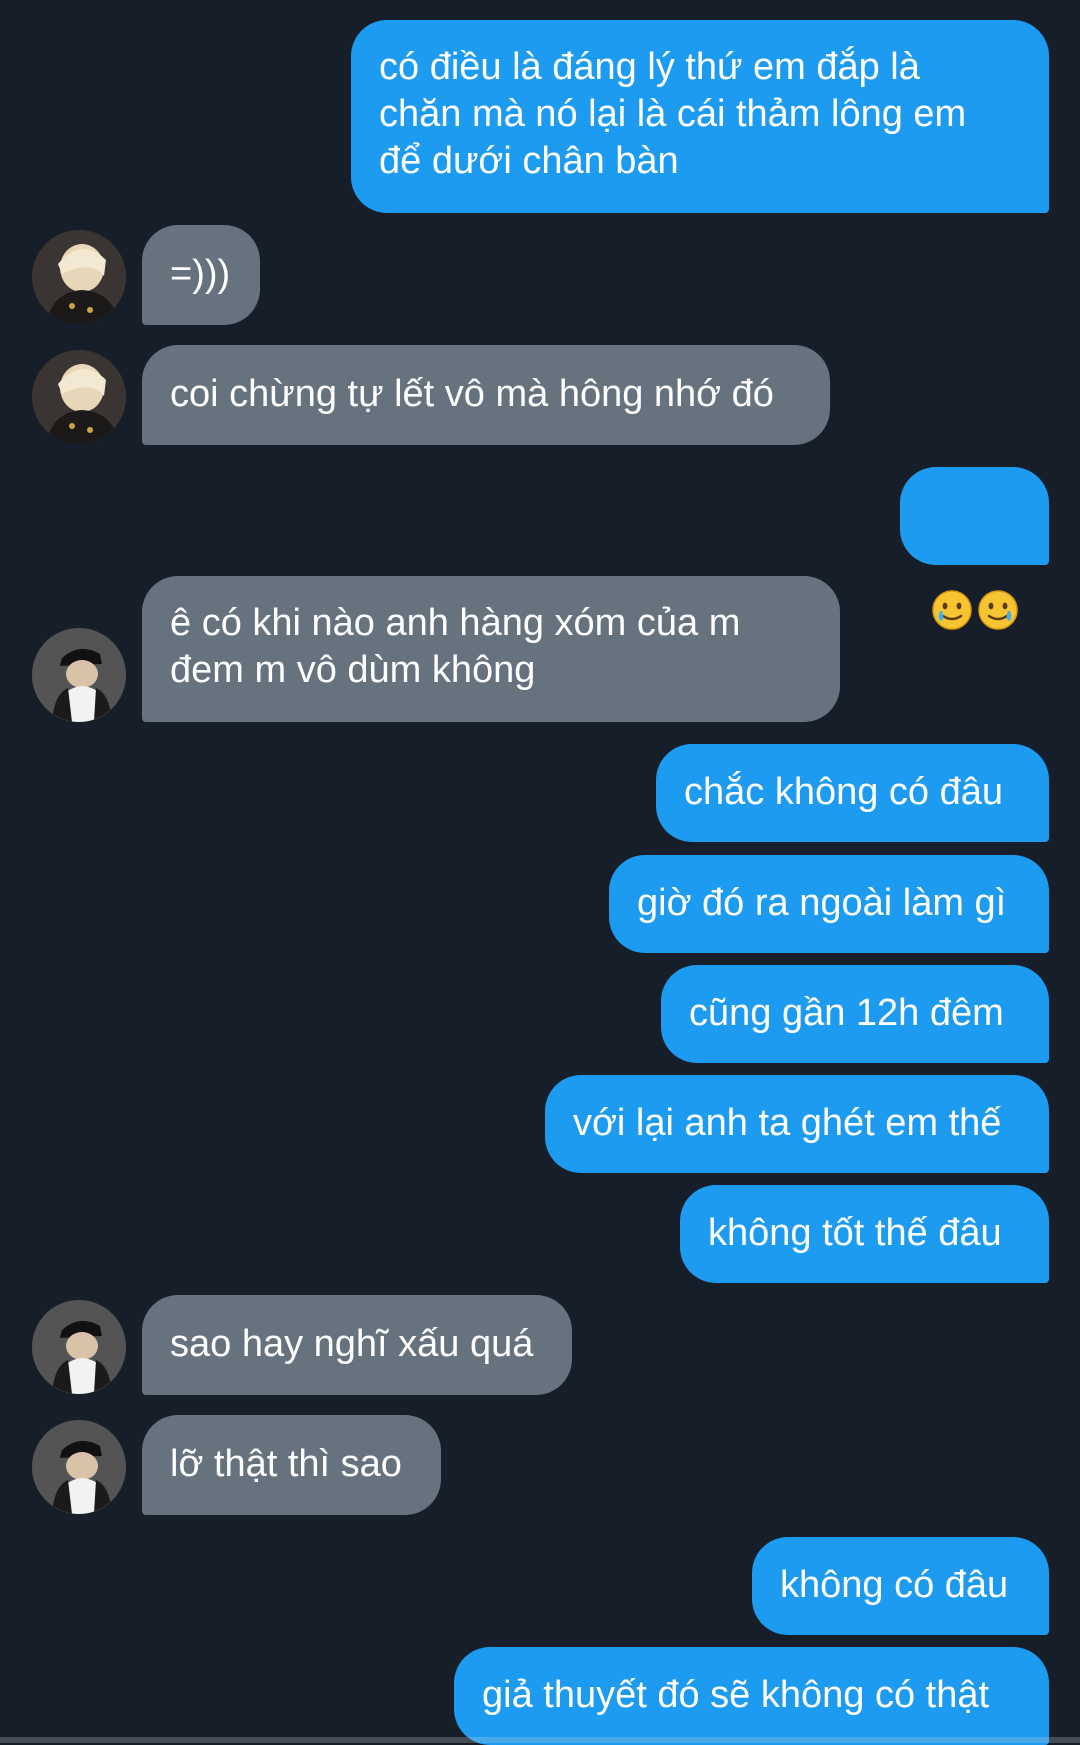  What do you see at coordinates (900, 1586) in the screenshot?
I see `message-bubble-outgoing: không có đâu` at bounding box center [900, 1586].